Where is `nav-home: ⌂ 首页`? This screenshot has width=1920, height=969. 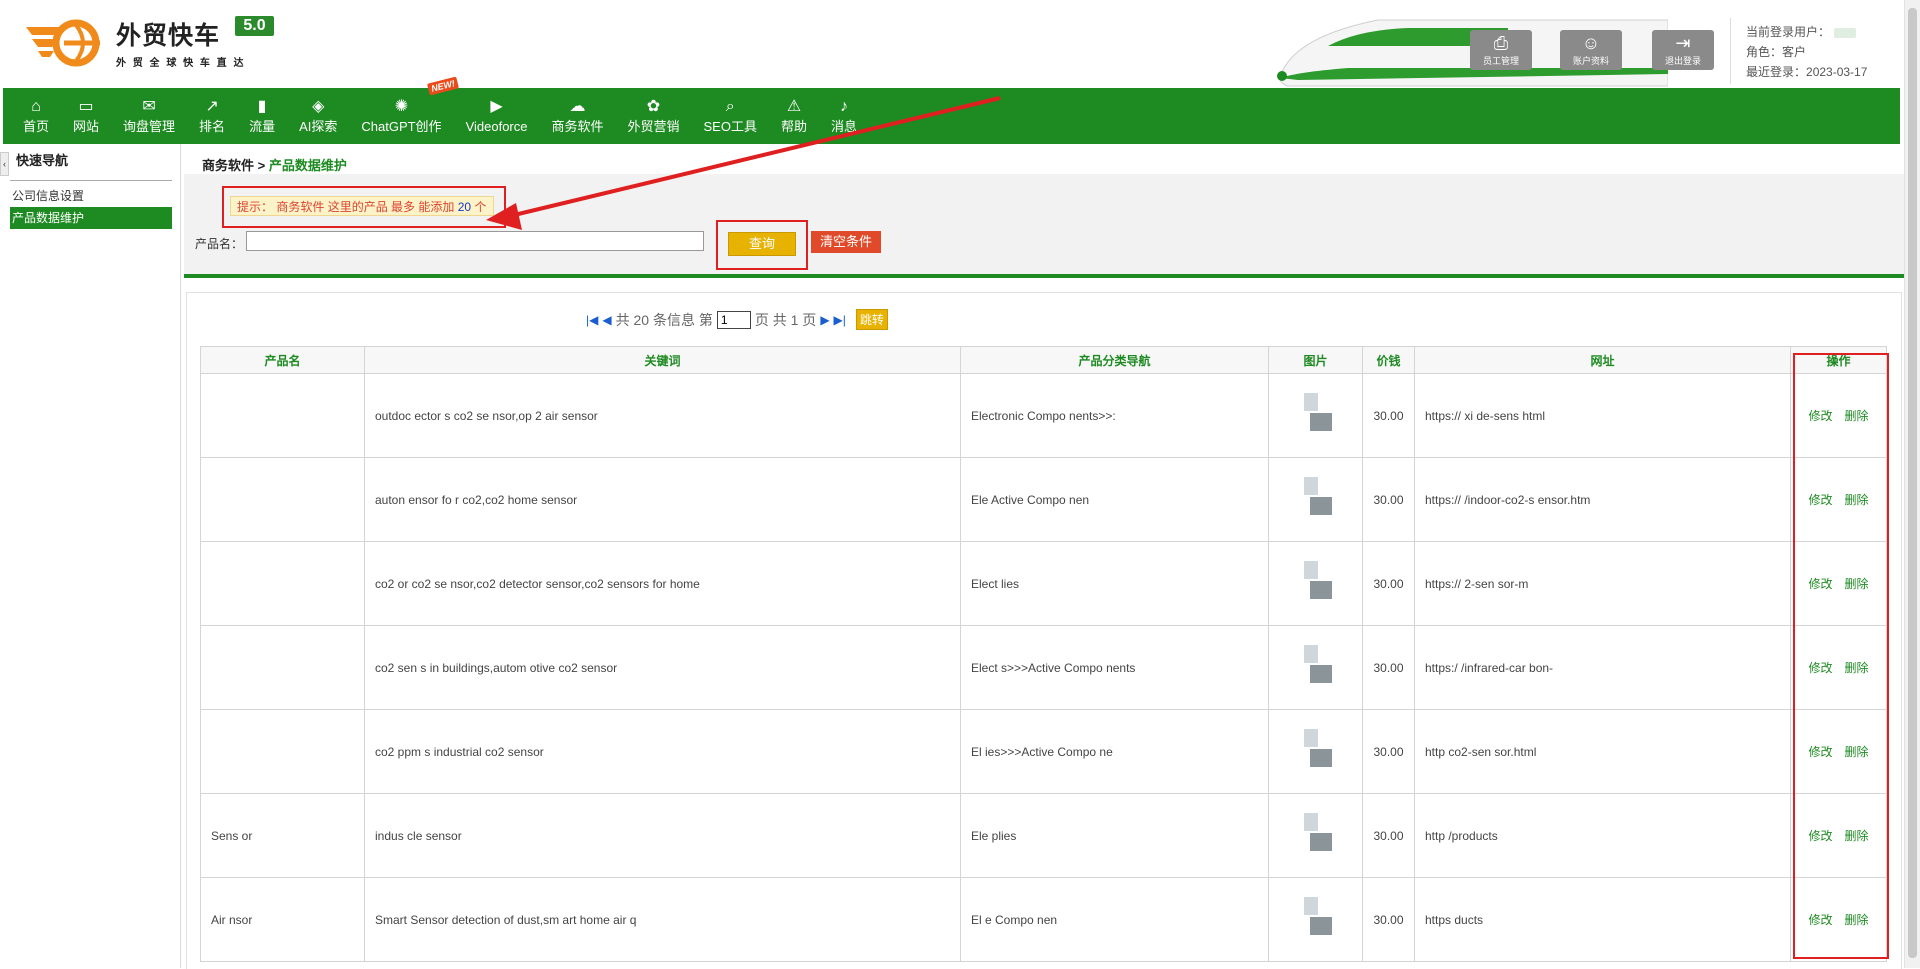
nav-home: ⌂ 首页 is located at coordinates (32, 116).